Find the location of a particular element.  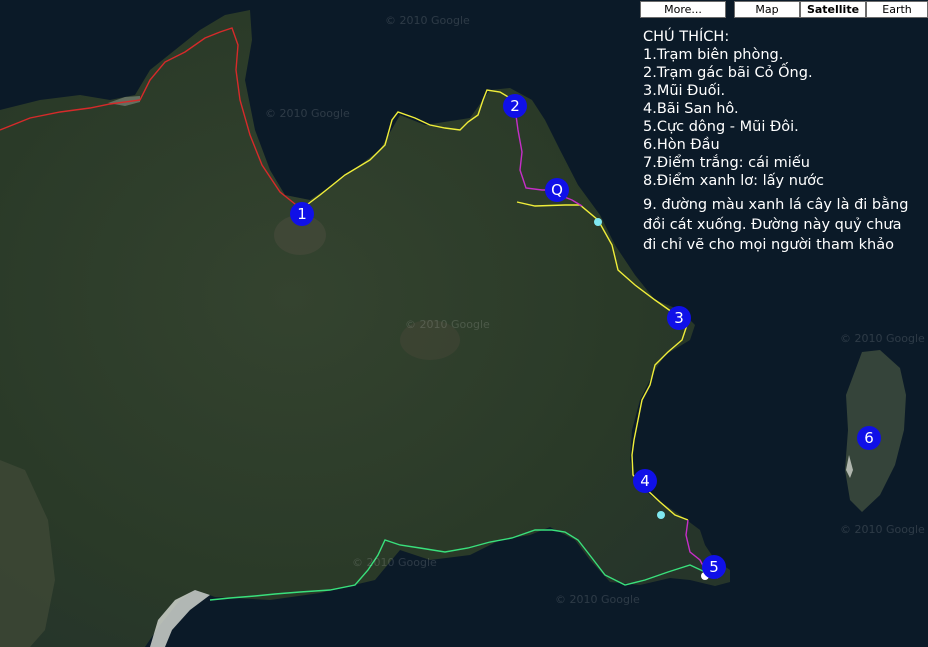

marker-1: 1 is located at coordinates (302, 214).